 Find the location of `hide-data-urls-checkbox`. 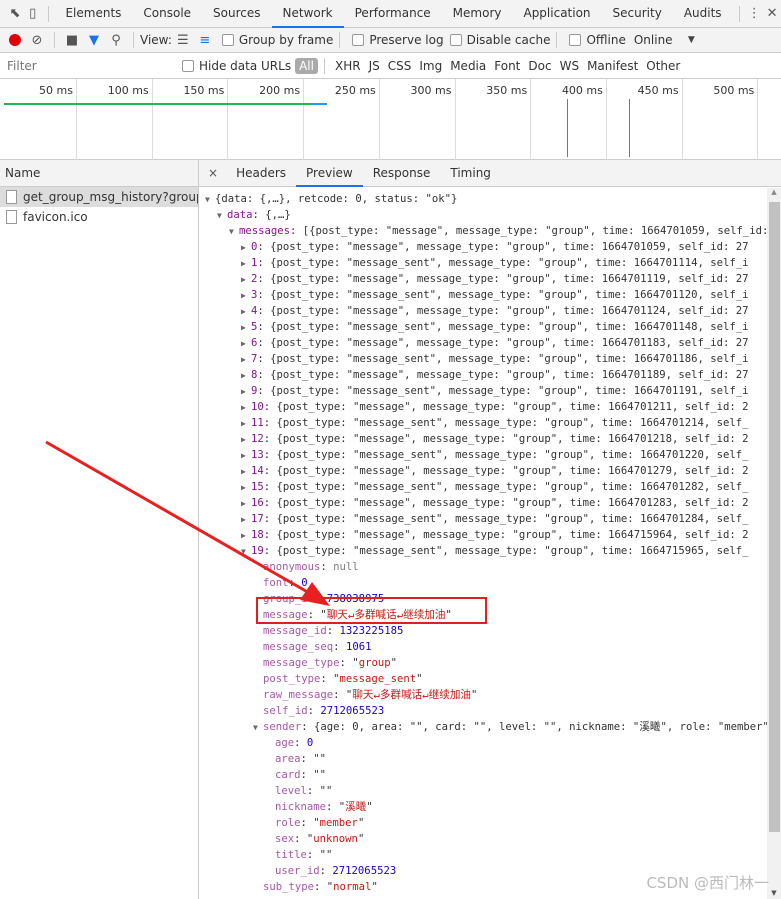

hide-data-urls-checkbox is located at coordinates (188, 65).